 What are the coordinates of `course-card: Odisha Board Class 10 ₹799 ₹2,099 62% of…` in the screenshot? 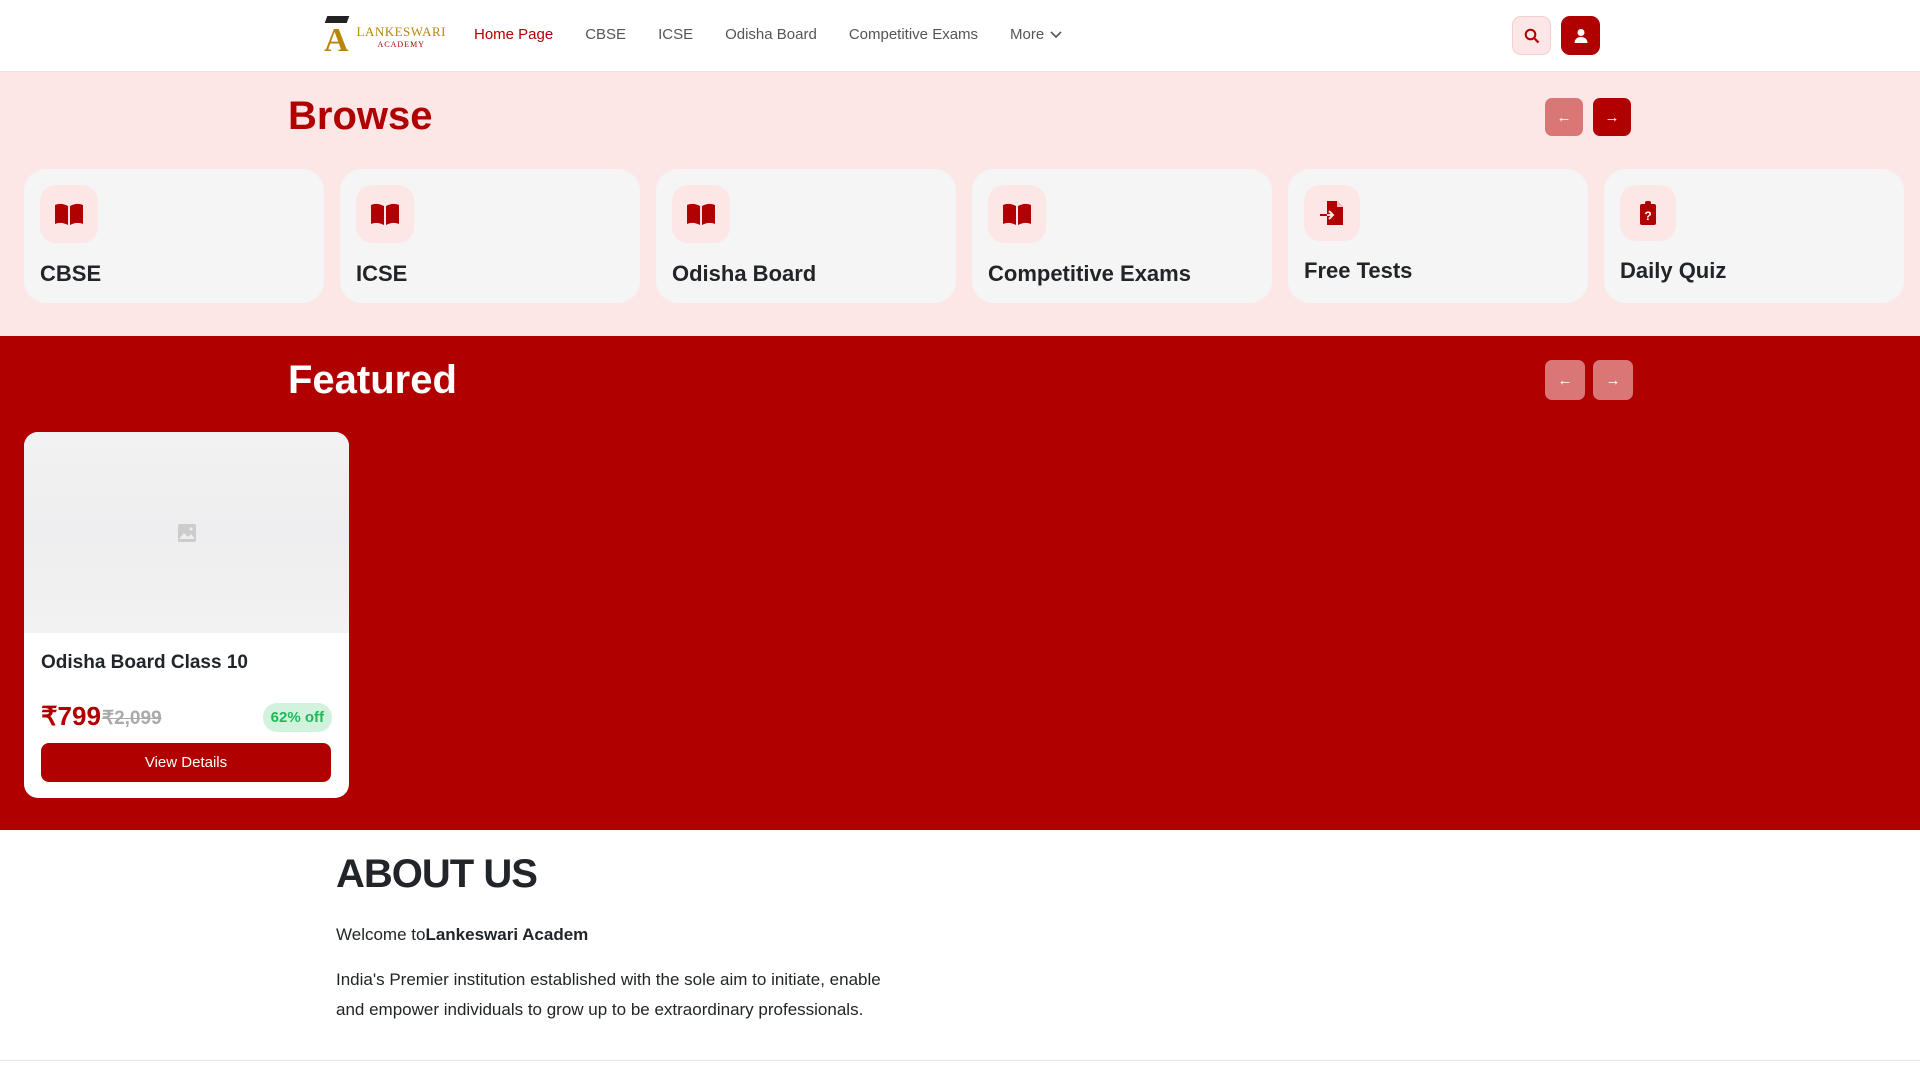 It's located at (186, 615).